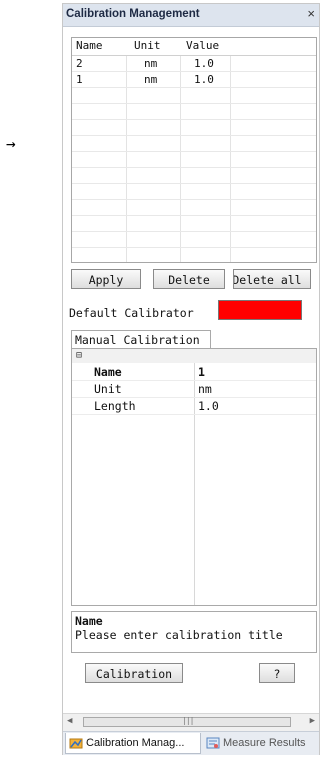 The image size is (321, 758). Describe the element at coordinates (194, 406) in the screenshot. I see `property-row-length: Length 1.0` at that location.